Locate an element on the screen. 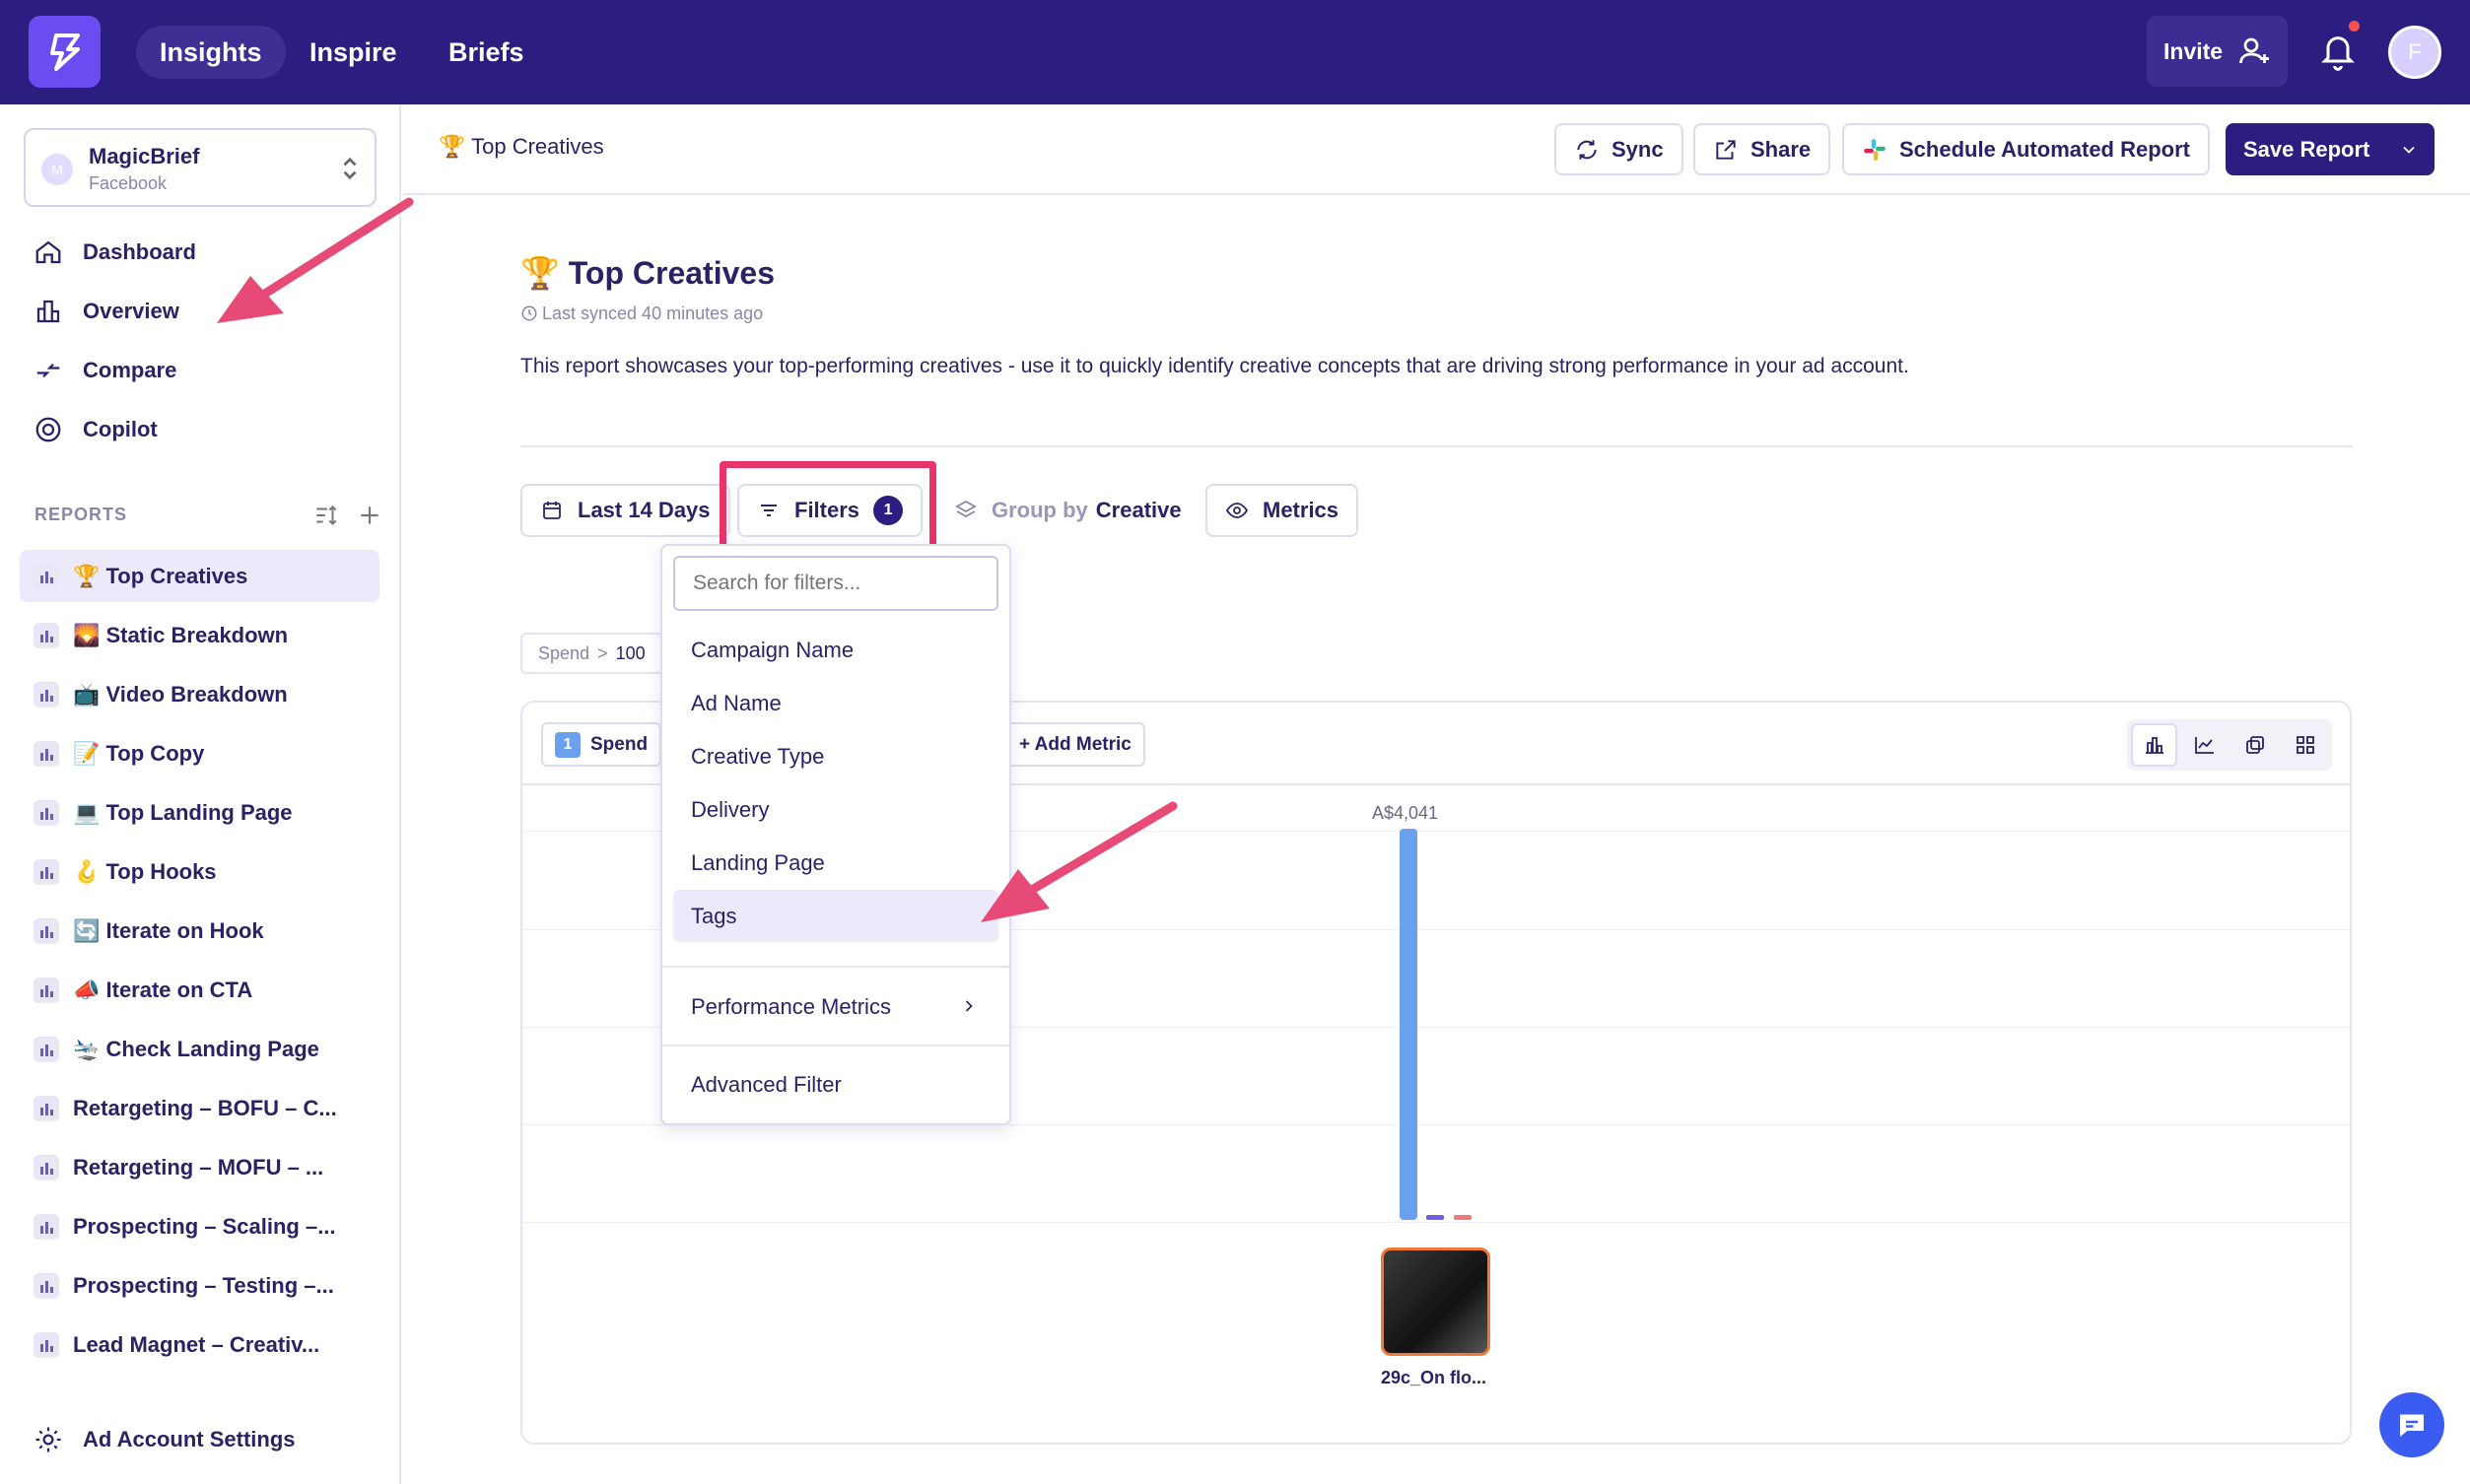 The height and width of the screenshot is (1484, 2470). chart-bar-secondary is located at coordinates (1435, 1217).